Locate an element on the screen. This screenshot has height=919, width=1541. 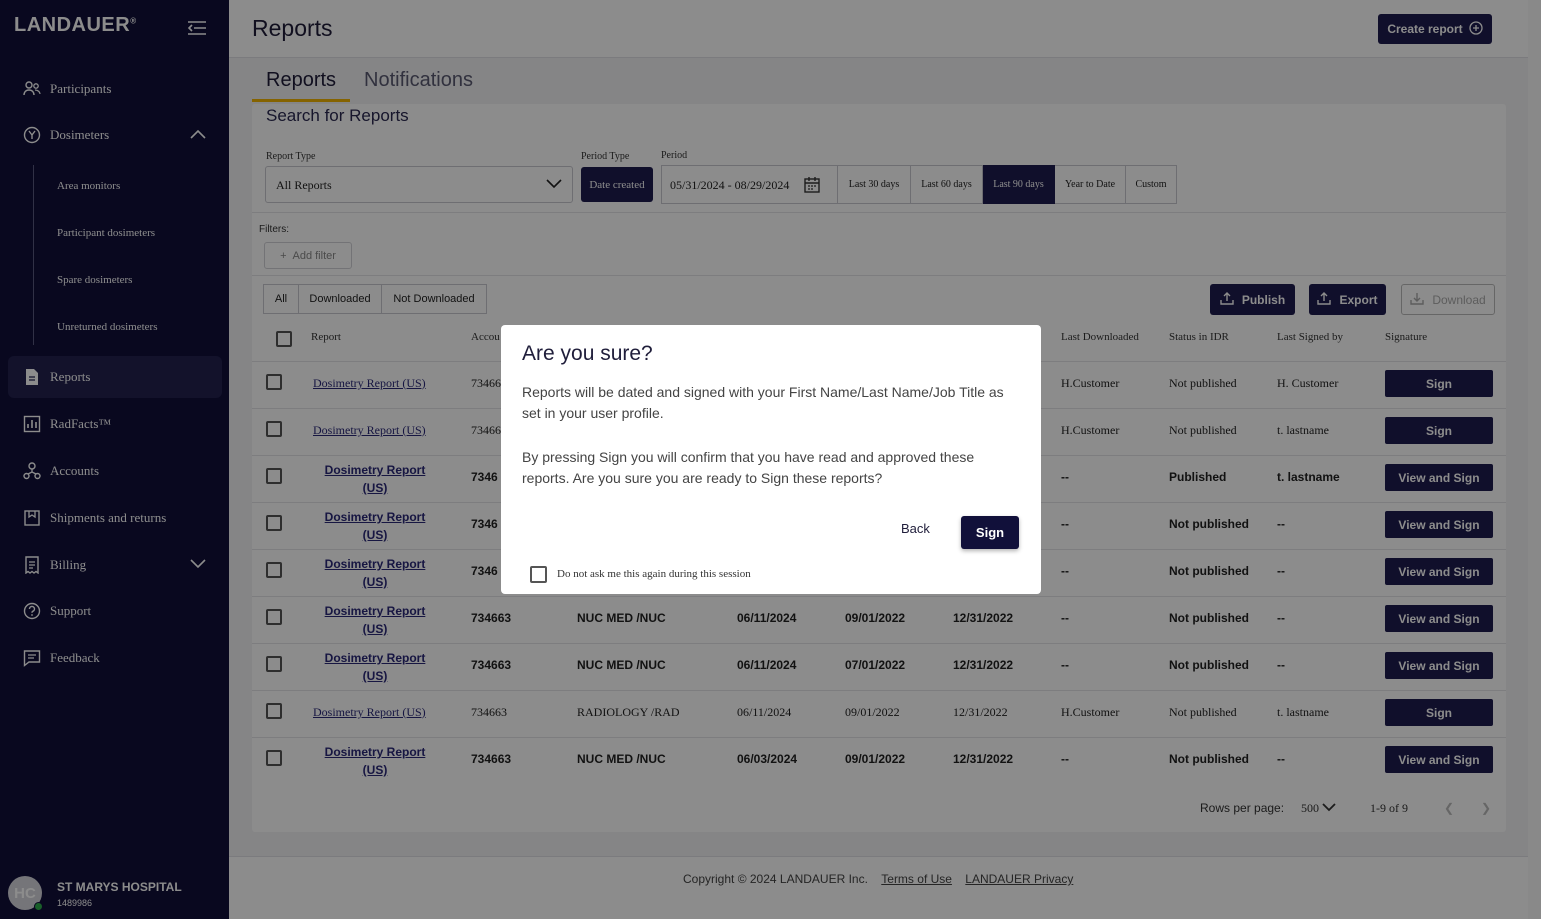
dialog-title: Are you sure? is located at coordinates (587, 353).